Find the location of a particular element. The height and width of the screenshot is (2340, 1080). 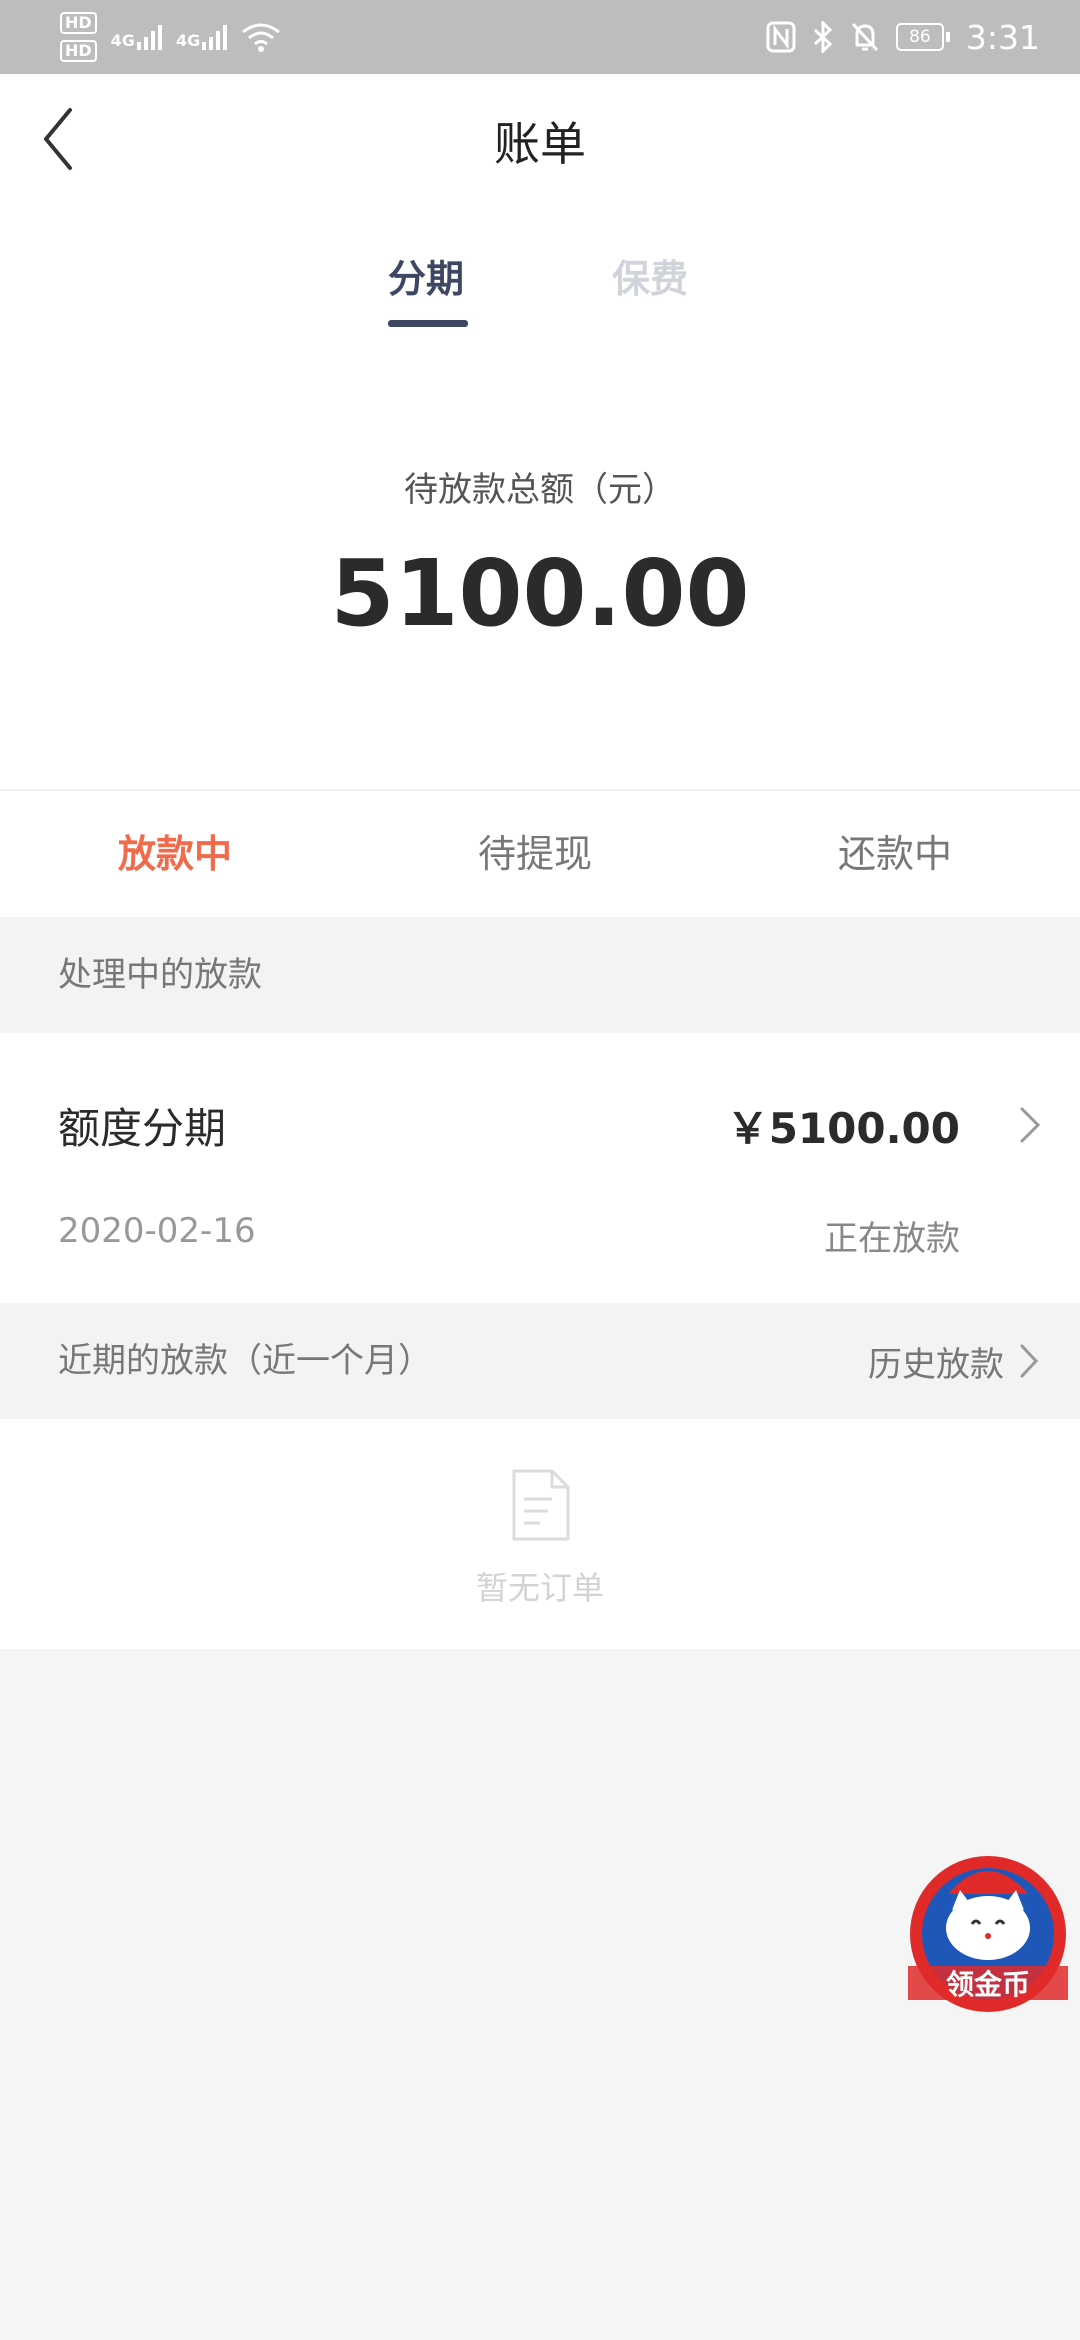

loan-item: 额度分期 ￥5100.00 2020-02-16 正在放款 is located at coordinates (540, 1168).